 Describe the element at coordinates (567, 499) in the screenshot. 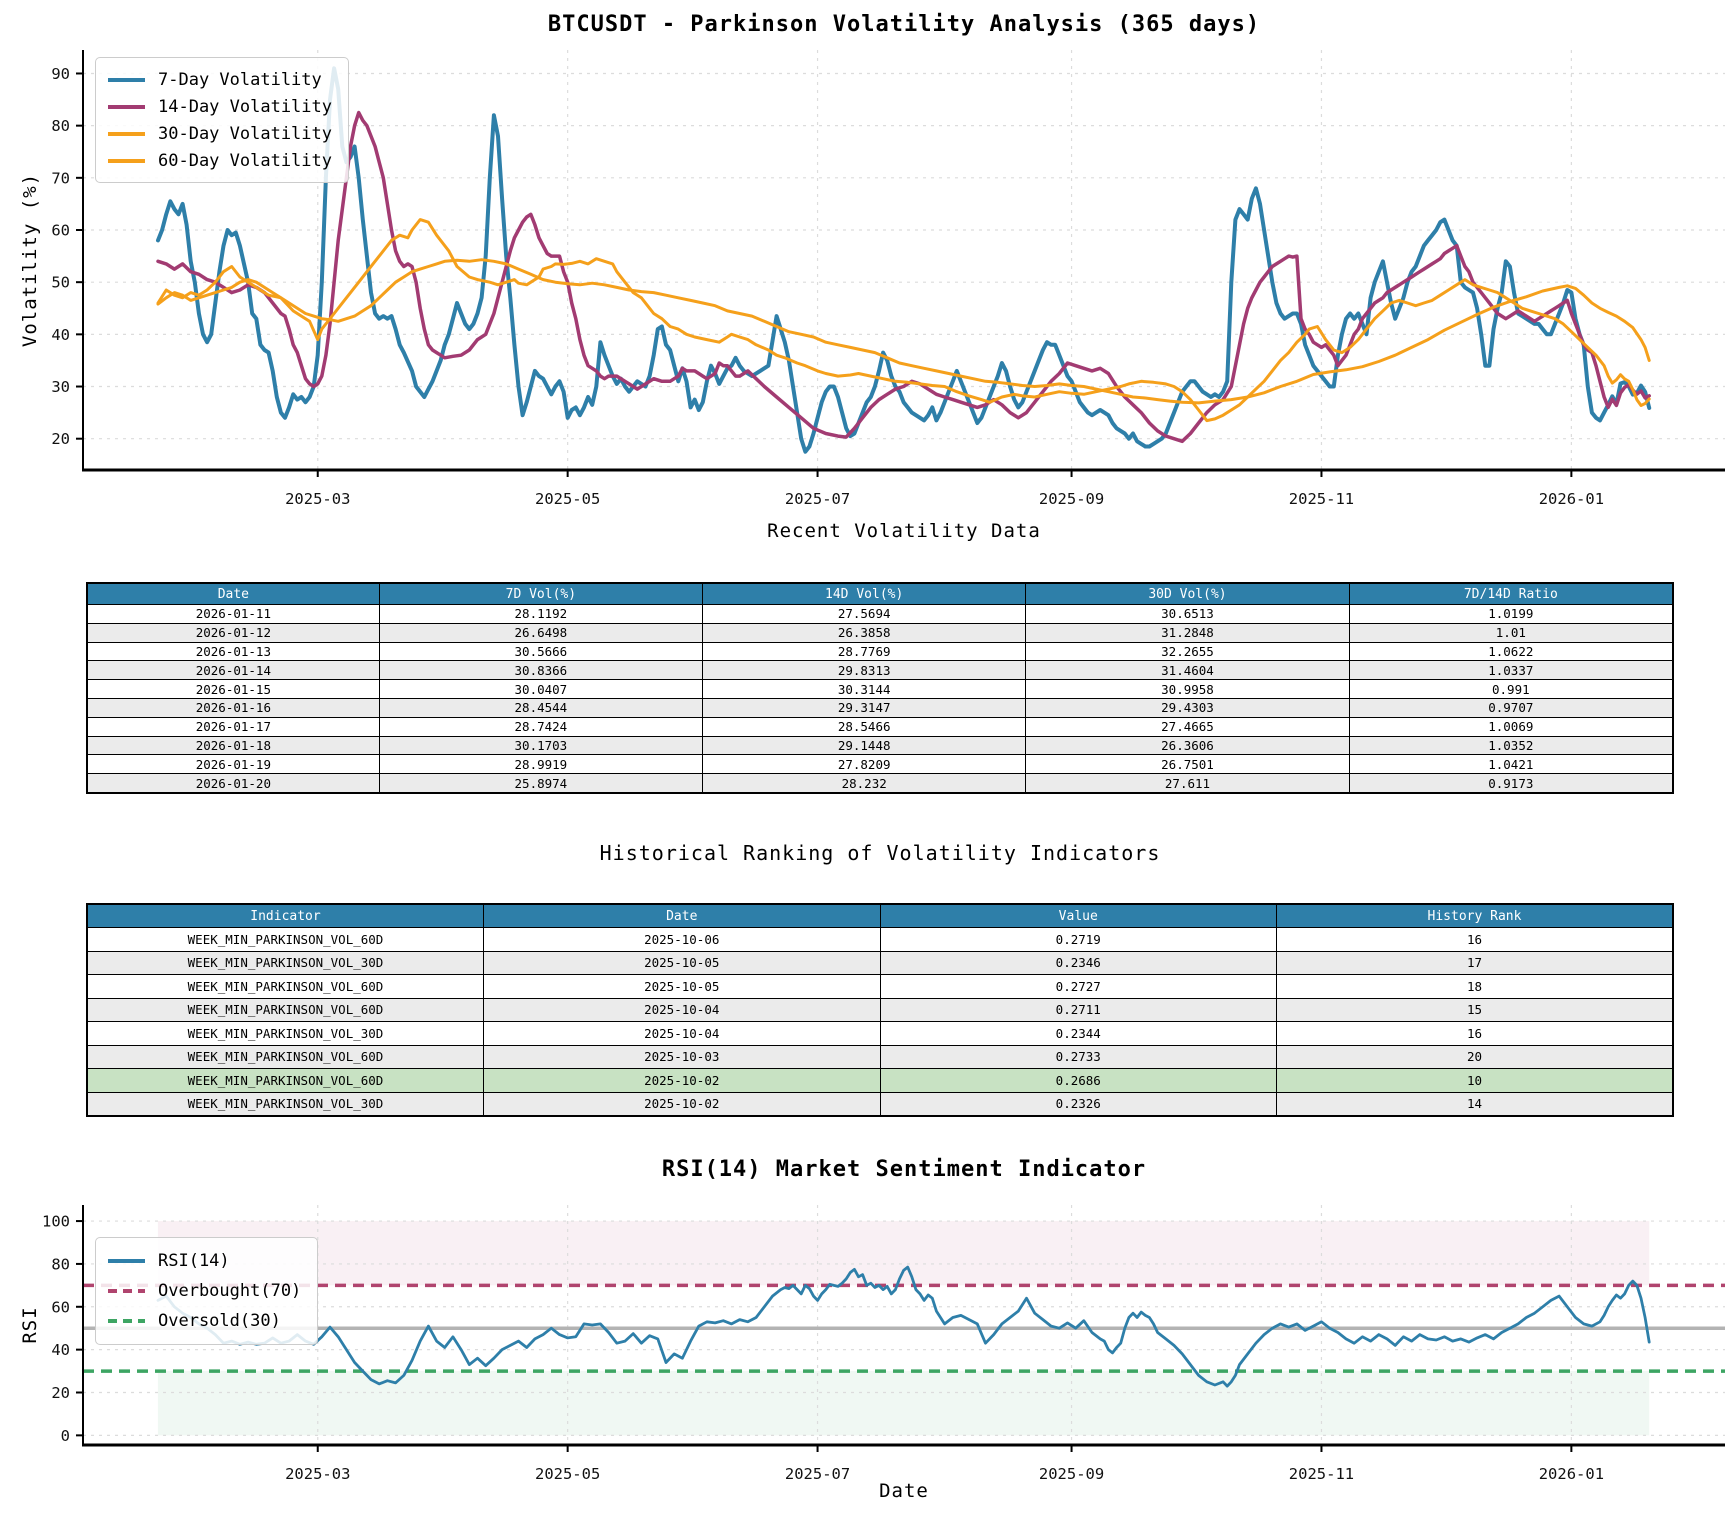

I see `x-tick-label: 2025-05` at that location.